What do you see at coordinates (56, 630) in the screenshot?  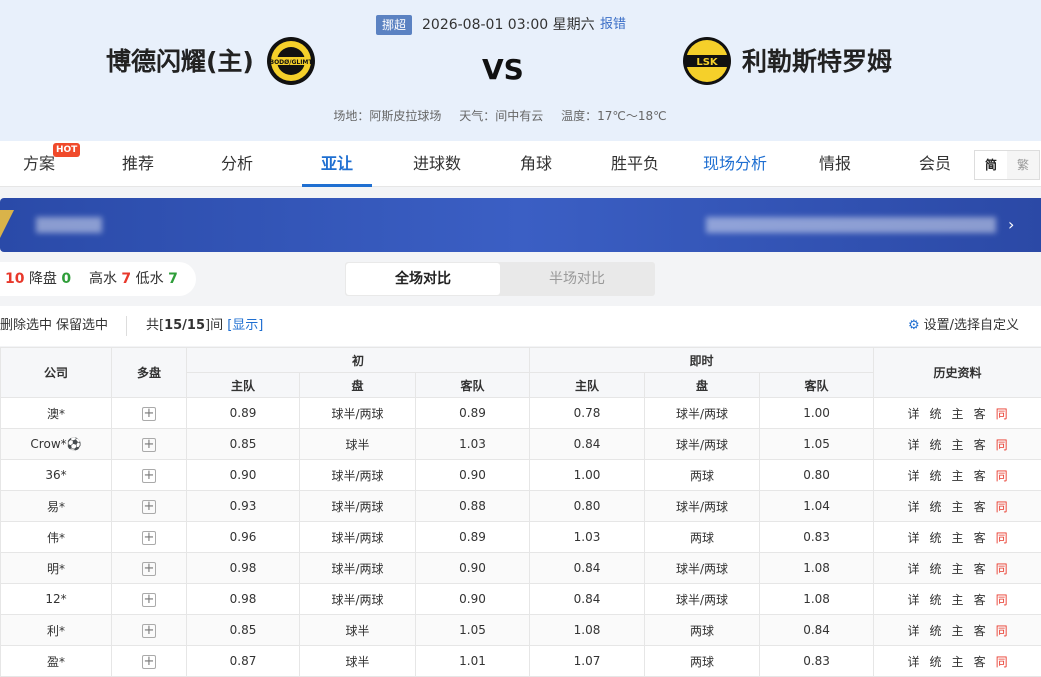 I see `company-cell: 利*` at bounding box center [56, 630].